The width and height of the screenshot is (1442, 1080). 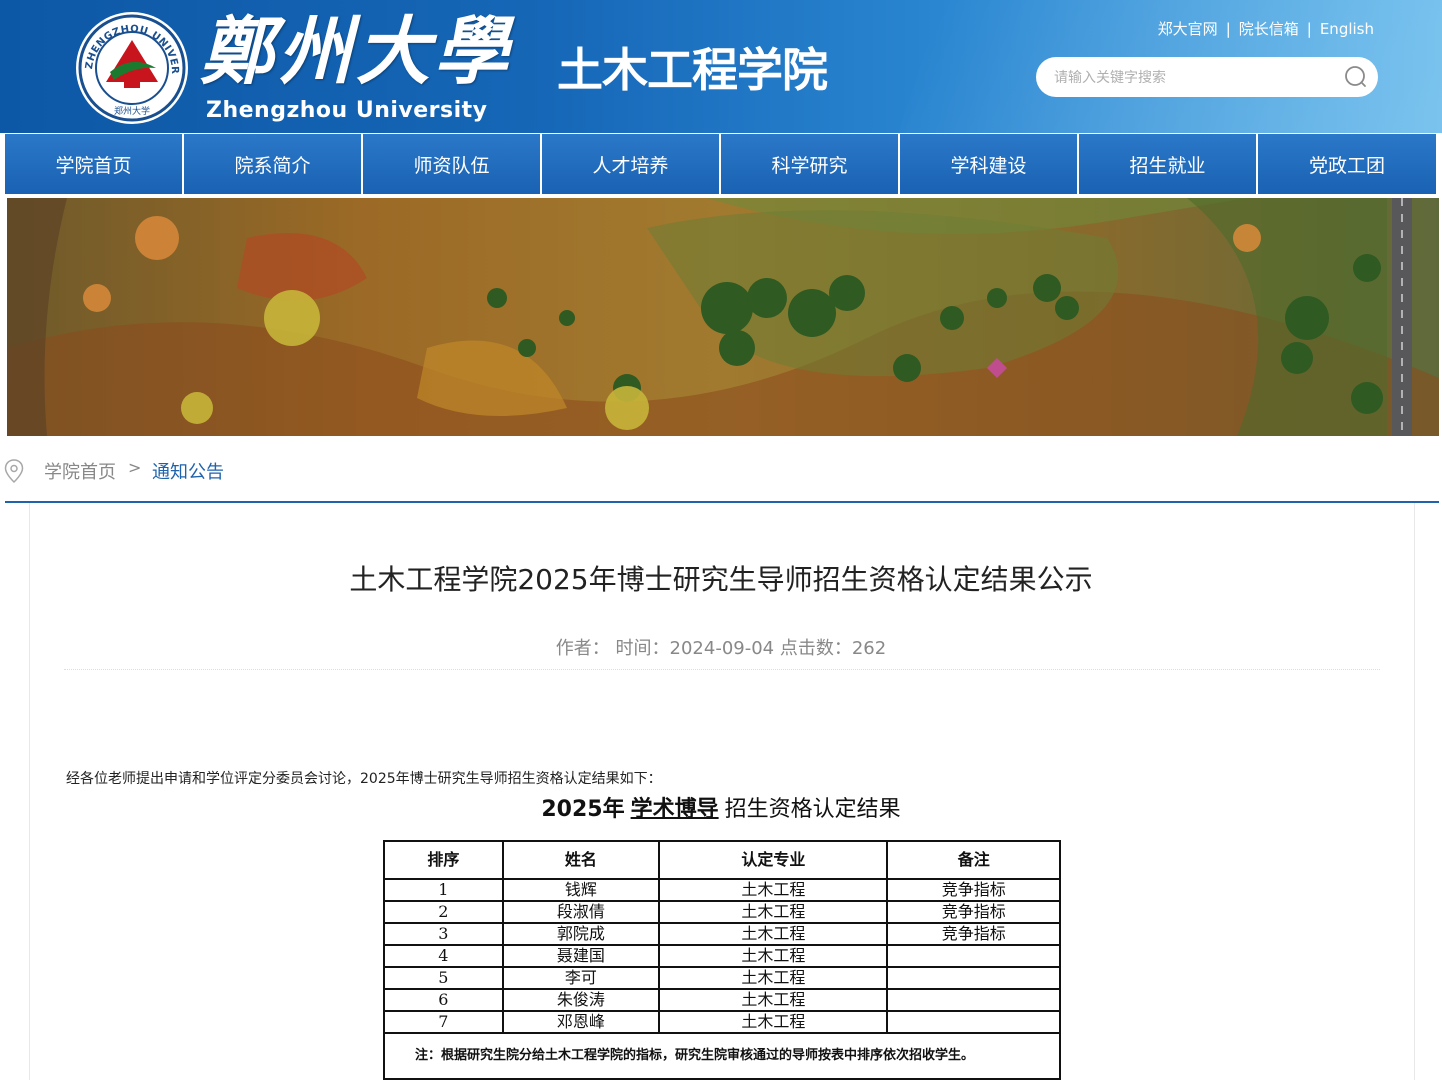 What do you see at coordinates (451, 164) in the screenshot?
I see `nav-item-faculty: 师资队伍` at bounding box center [451, 164].